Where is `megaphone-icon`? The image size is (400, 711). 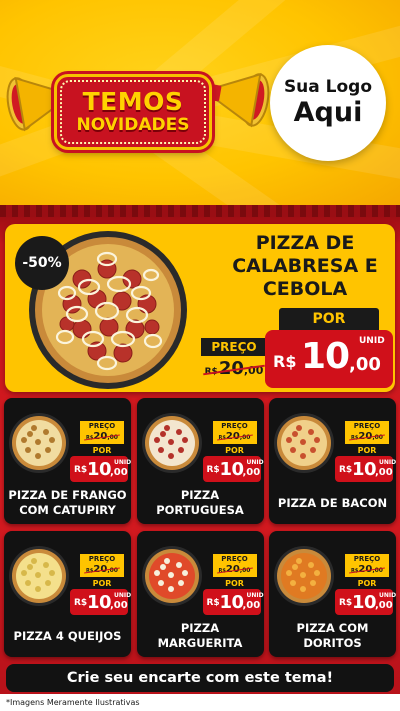 megaphone-icon is located at coordinates (240, 100).